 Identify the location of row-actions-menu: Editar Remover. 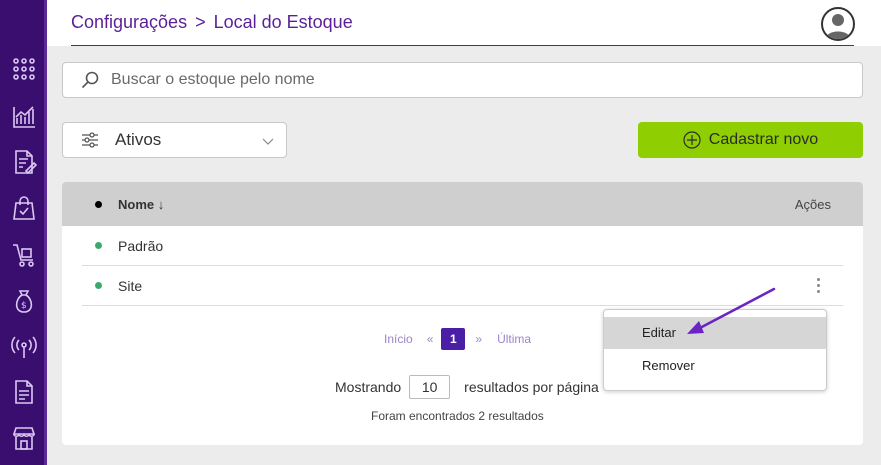
(715, 350).